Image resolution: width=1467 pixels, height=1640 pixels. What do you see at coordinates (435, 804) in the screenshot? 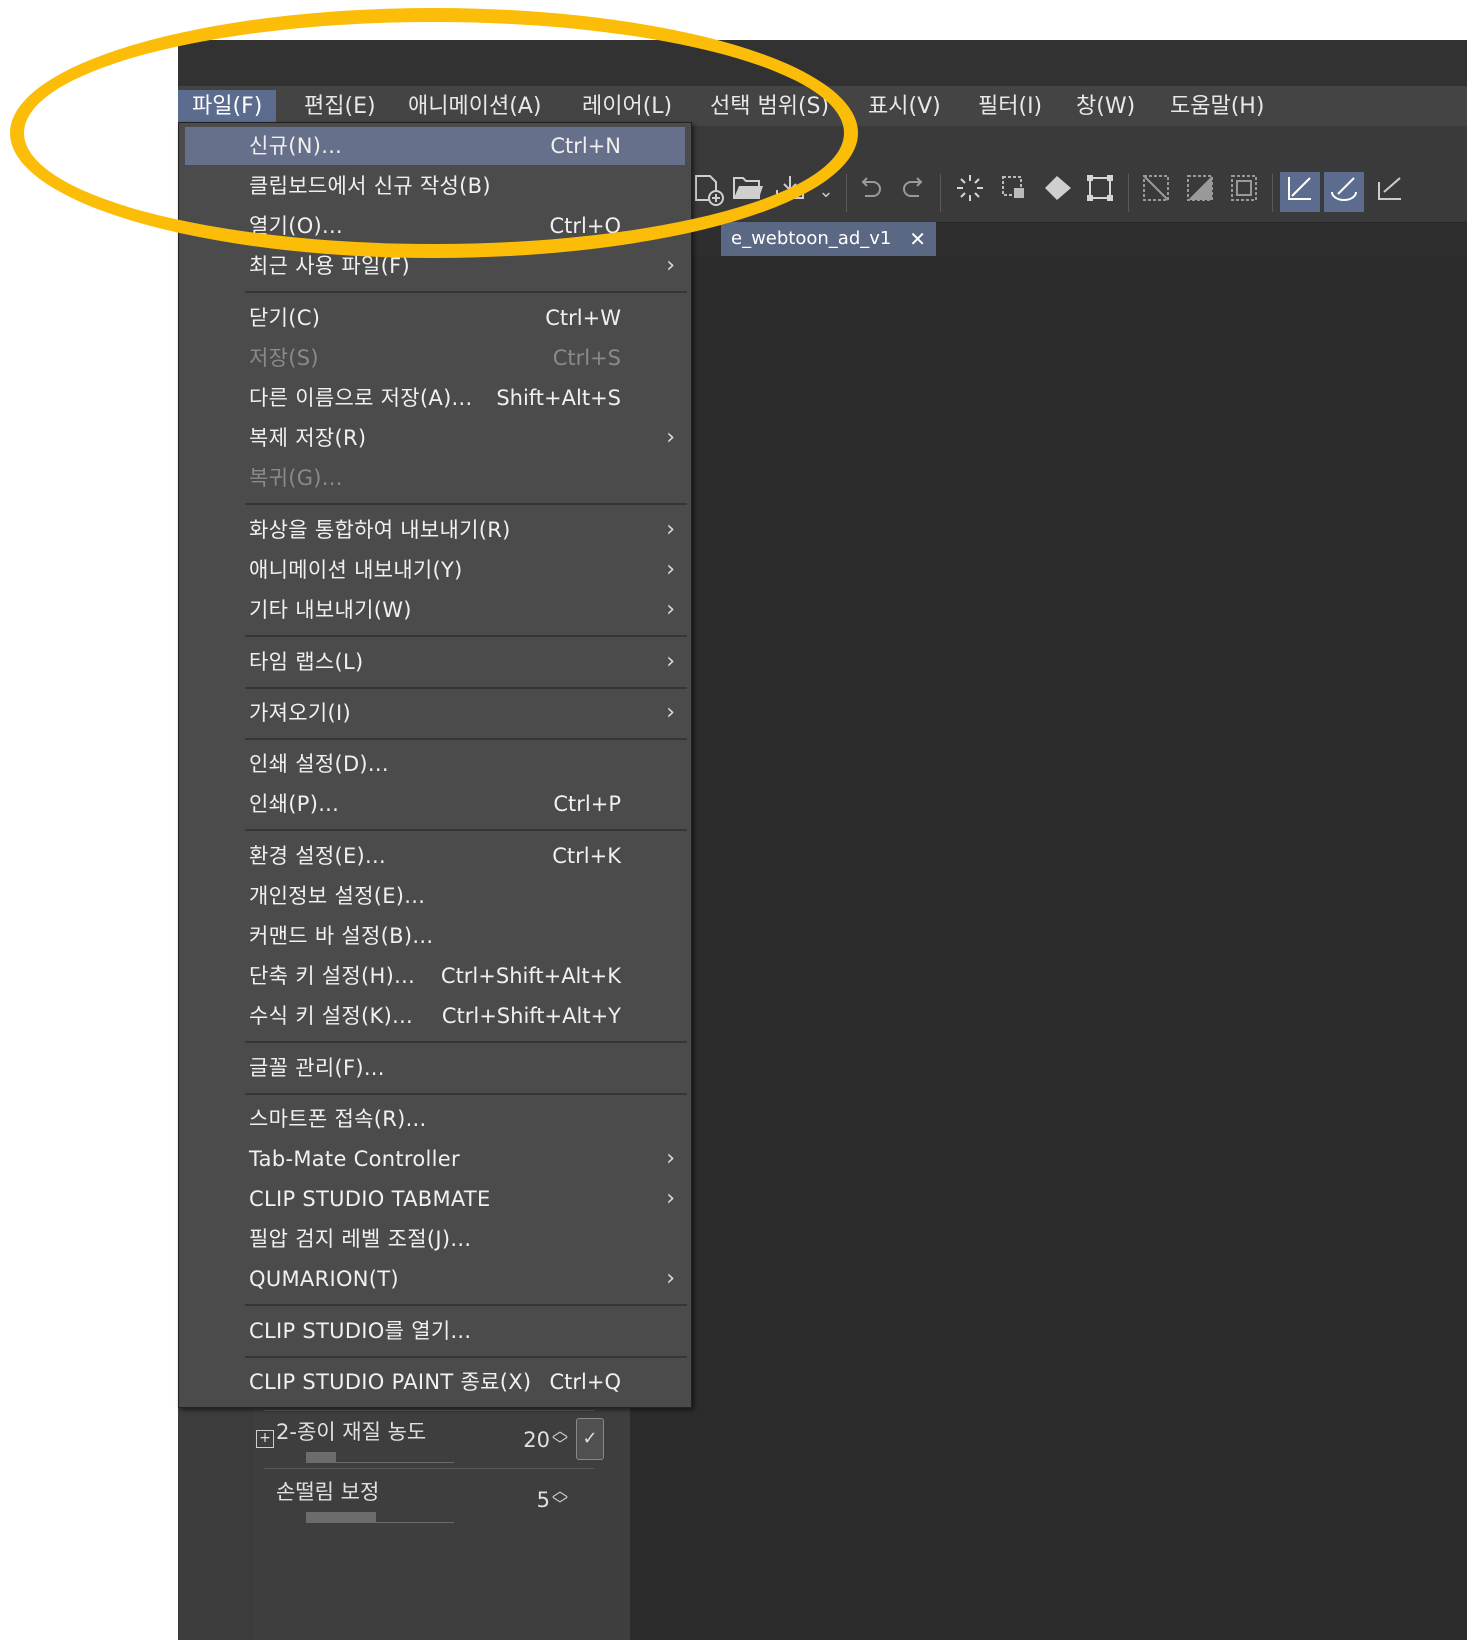
I see `menu-item-print: 인쇄(P)... Ctrl+P` at bounding box center [435, 804].